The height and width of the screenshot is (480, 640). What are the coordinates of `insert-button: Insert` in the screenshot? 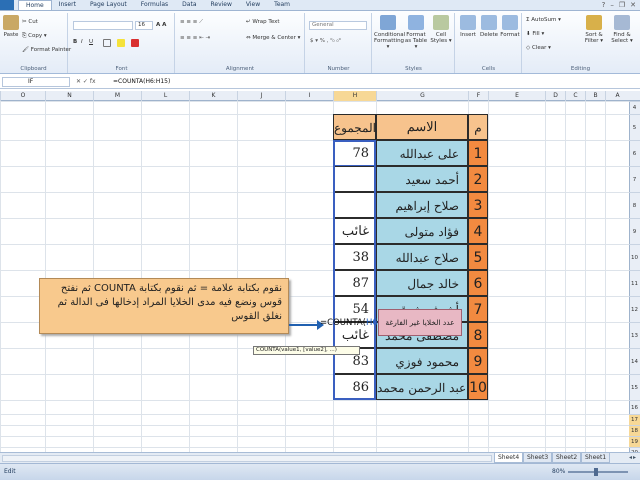 It's located at (468, 26).